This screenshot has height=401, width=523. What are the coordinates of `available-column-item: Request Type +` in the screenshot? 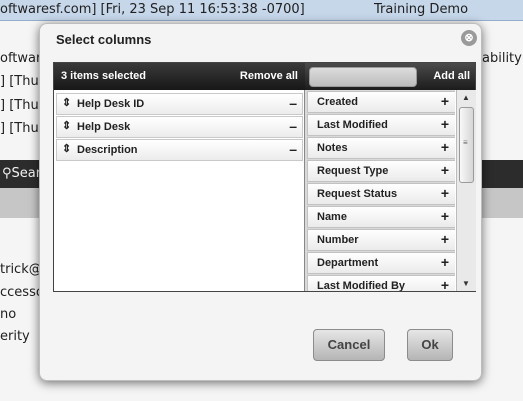 It's located at (381, 171).